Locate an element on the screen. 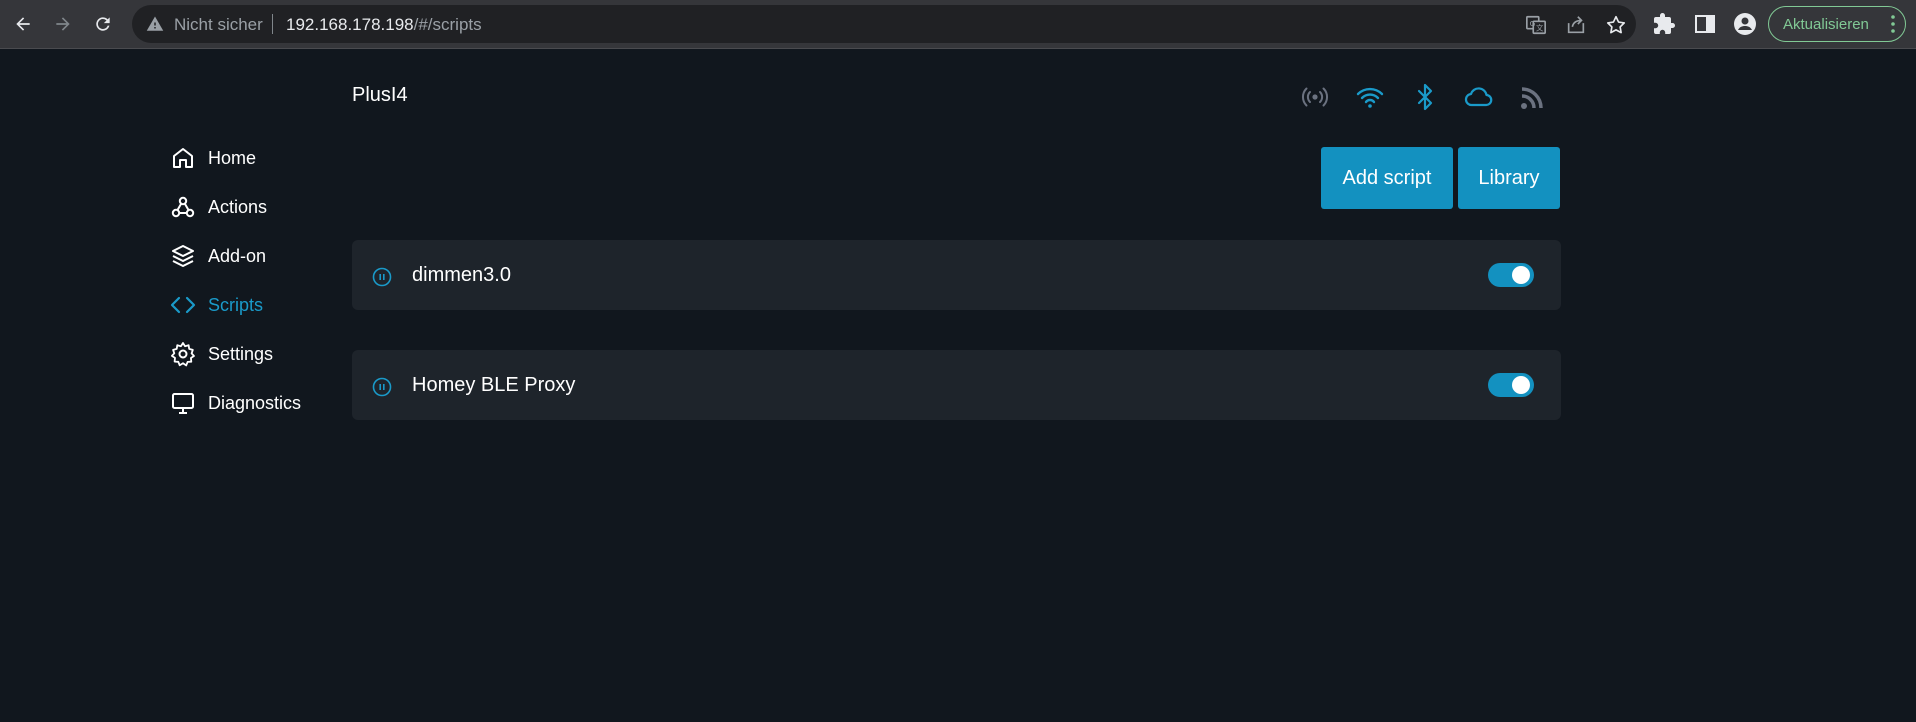  reload-icon is located at coordinates (103, 24).